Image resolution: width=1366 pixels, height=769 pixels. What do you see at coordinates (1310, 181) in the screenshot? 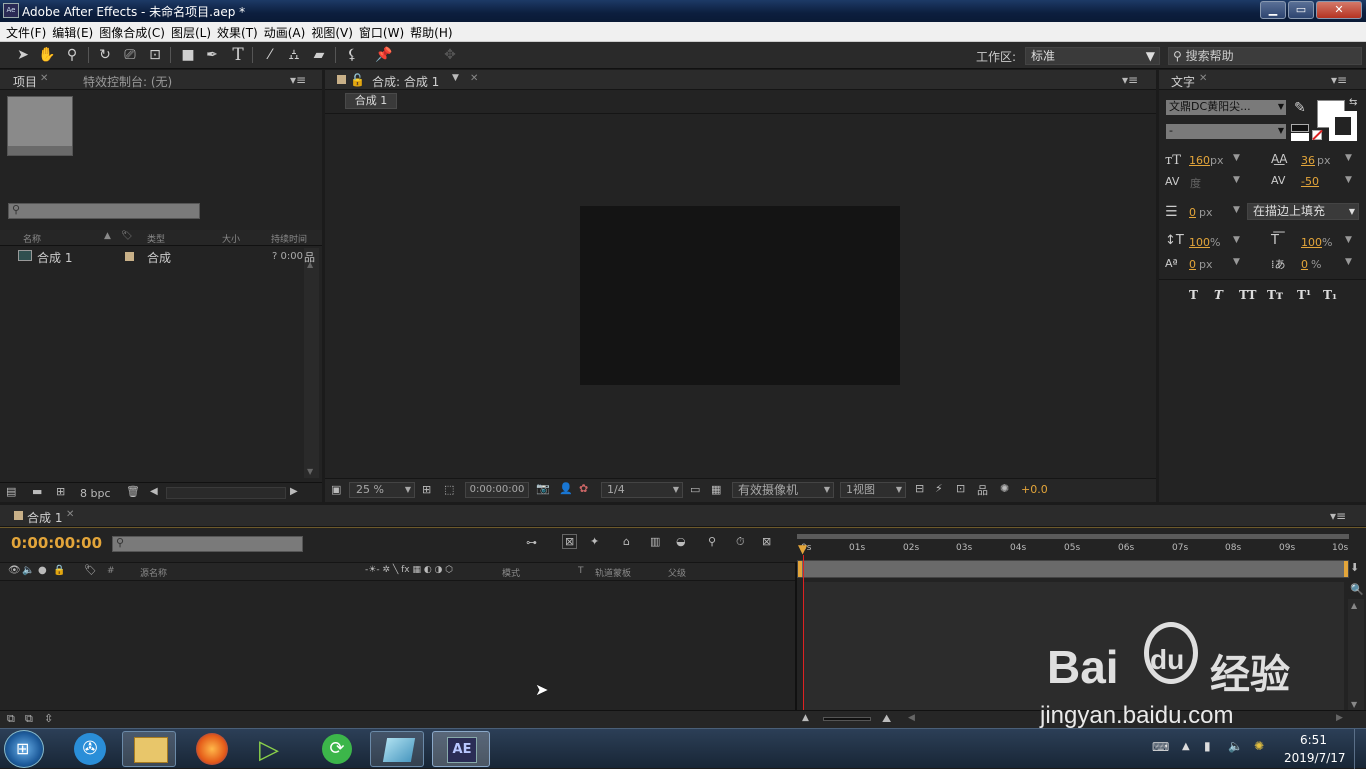
I see `tracking-value: -50` at bounding box center [1310, 181].